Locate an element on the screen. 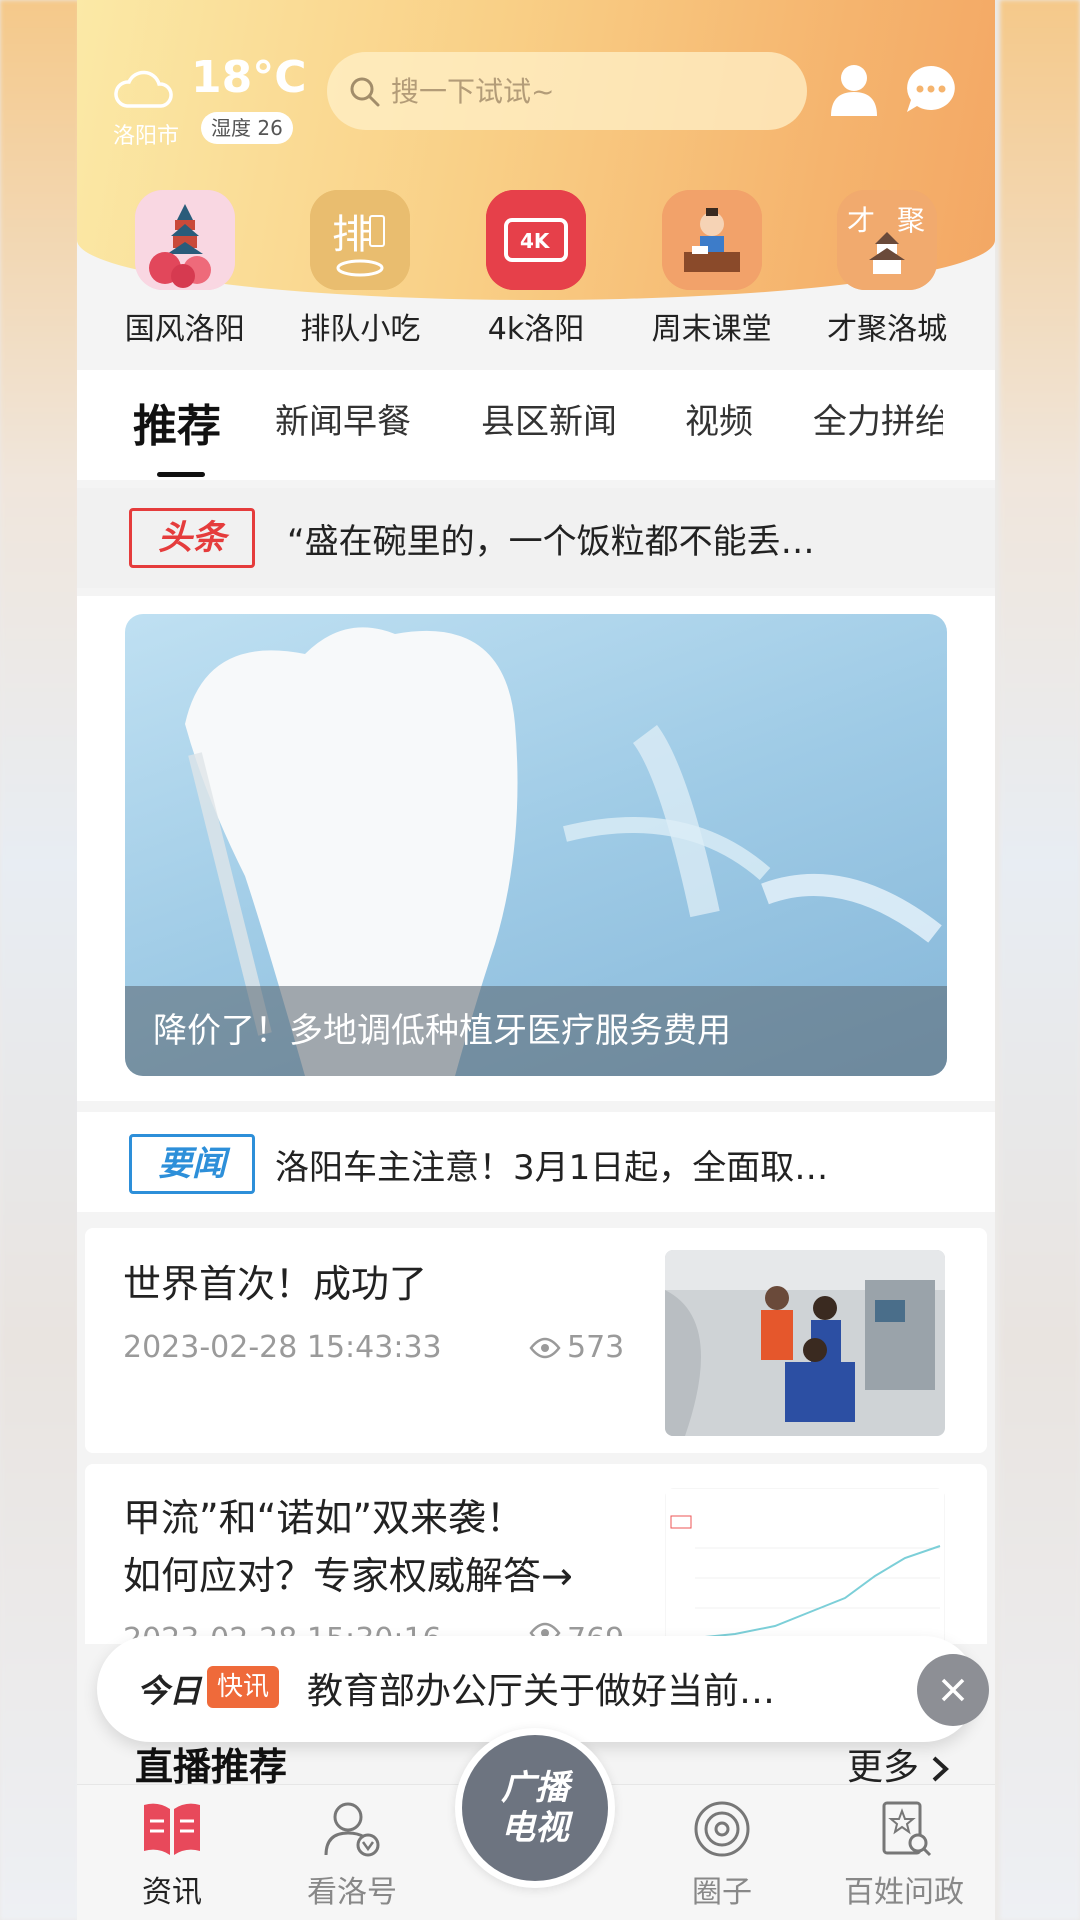 Image resolution: width=1080 pixels, height=1920 pixels. live-more-link: 更多 is located at coordinates (898, 1764).